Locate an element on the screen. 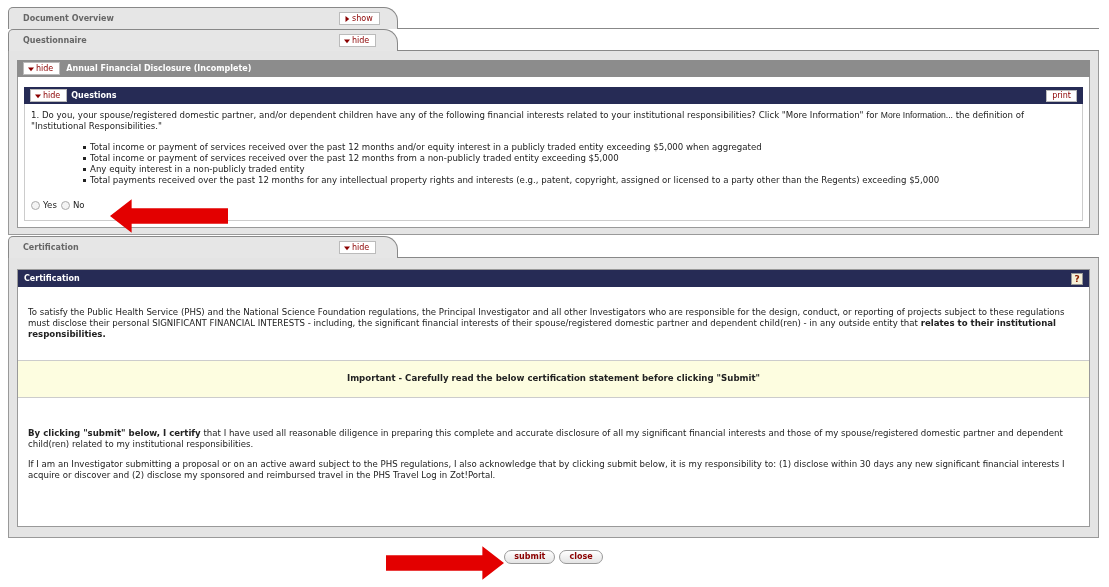 The image size is (1109, 587). important-notice: Important - Carefully read the below certification statement before clicking "Submit" is located at coordinates (553, 379).